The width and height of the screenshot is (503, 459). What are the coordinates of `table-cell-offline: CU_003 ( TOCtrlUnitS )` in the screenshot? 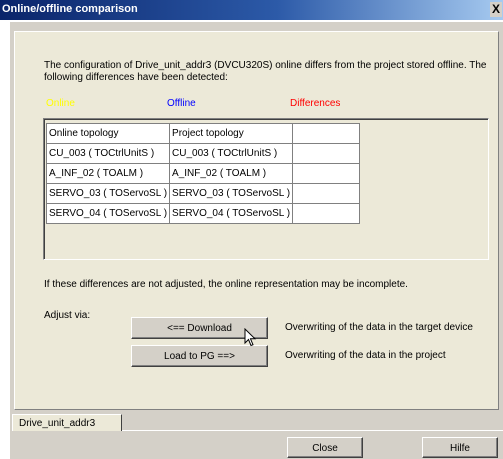 It's located at (231, 153).